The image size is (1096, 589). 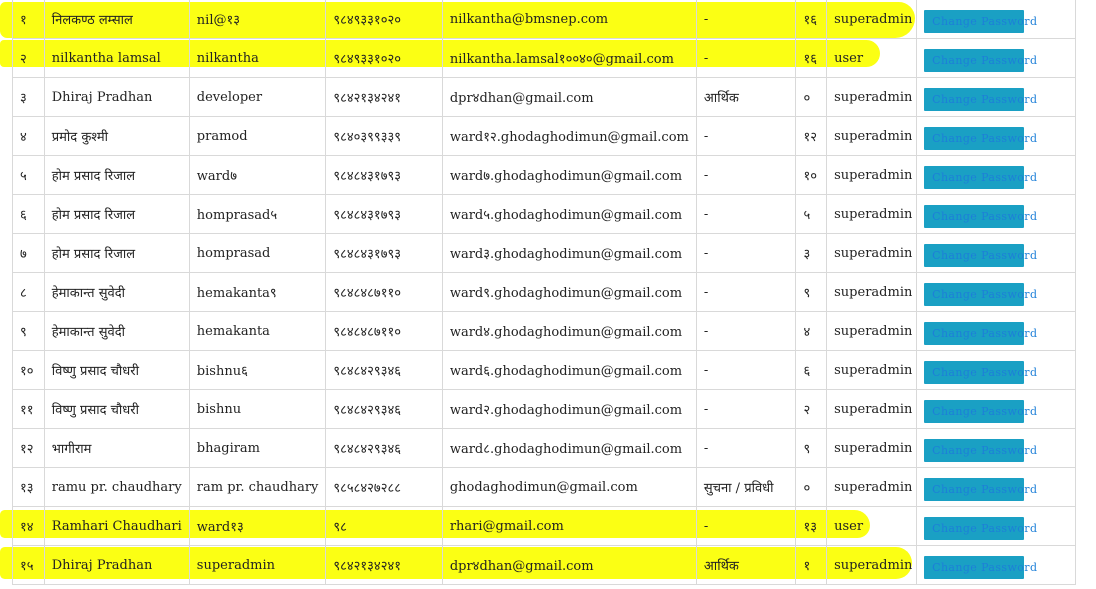 I want to click on department-cell: आर्थिक, so click(x=746, y=97).